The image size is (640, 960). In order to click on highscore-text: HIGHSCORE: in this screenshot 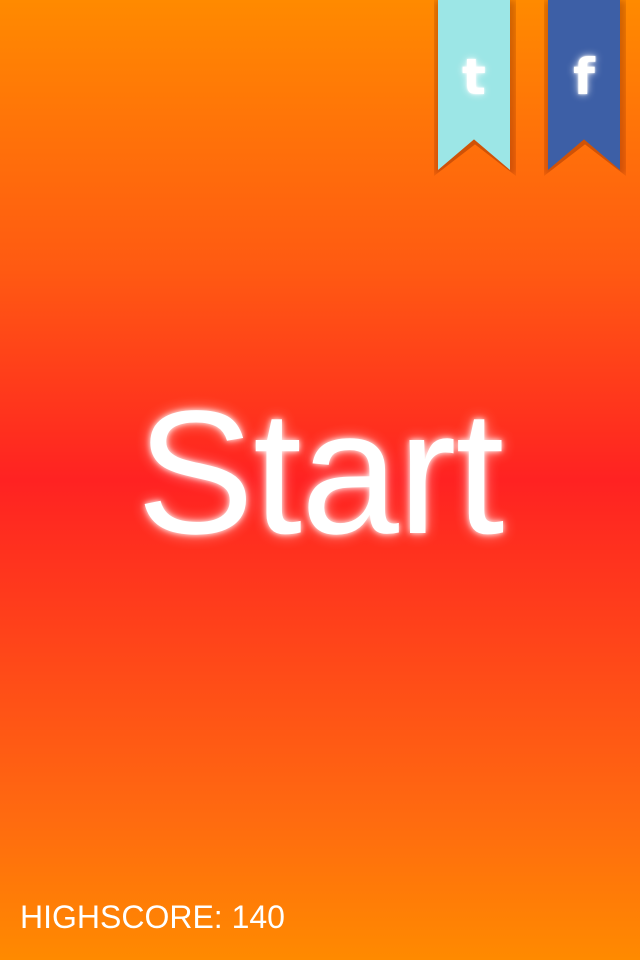, I will do `click(121, 917)`.